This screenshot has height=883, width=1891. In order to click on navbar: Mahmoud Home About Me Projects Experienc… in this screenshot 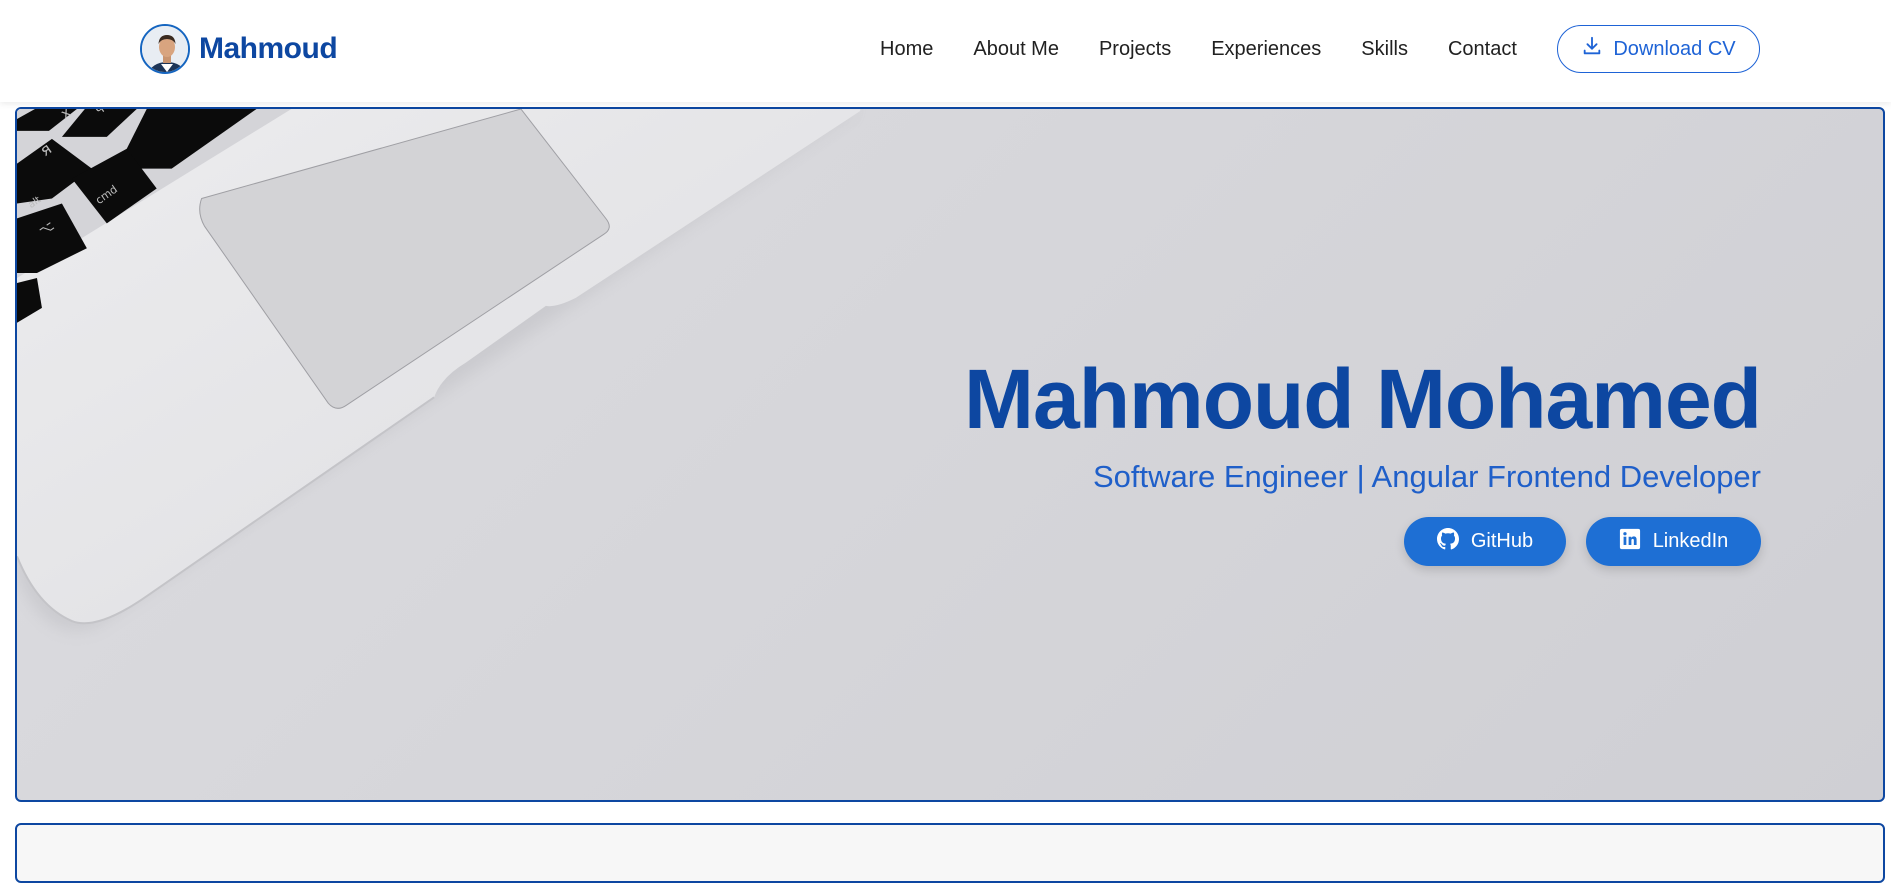, I will do `click(945, 51)`.